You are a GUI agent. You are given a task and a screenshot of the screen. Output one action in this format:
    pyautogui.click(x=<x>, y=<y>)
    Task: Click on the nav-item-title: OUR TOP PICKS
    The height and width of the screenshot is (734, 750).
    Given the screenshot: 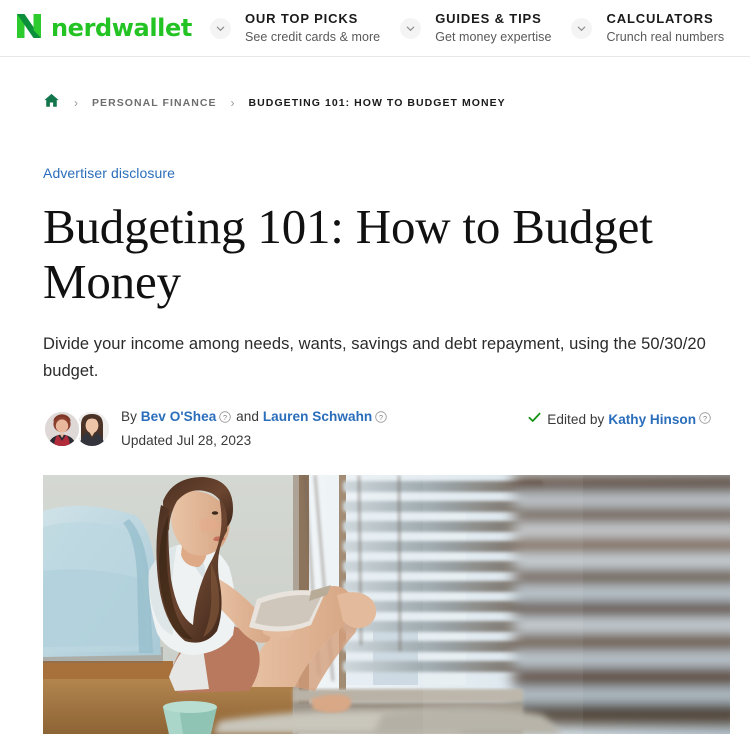 What is the action you would take?
    pyautogui.click(x=301, y=19)
    